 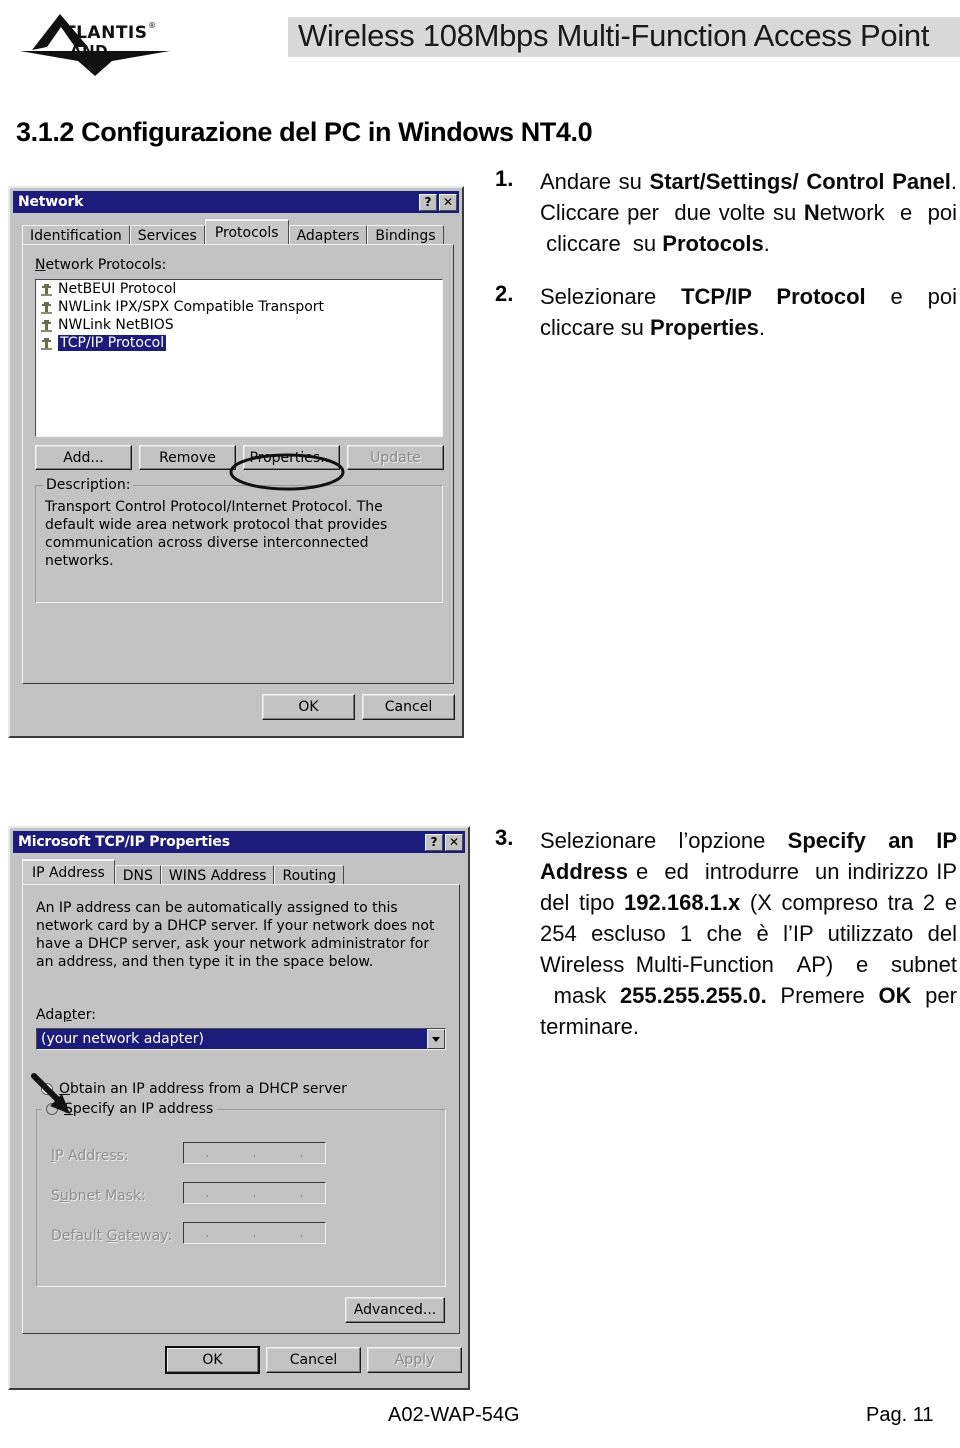 What do you see at coordinates (217, 875) in the screenshot?
I see `tab-wins-address: WINS Address` at bounding box center [217, 875].